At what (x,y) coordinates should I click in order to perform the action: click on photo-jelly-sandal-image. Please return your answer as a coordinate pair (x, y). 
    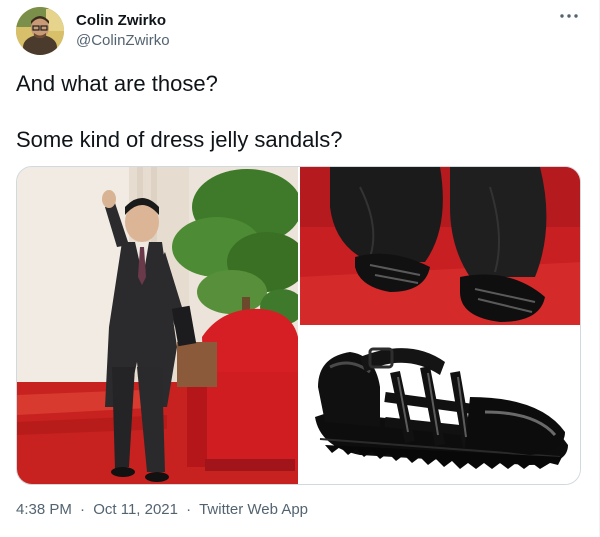
    Looking at the image, I should click on (440, 405).